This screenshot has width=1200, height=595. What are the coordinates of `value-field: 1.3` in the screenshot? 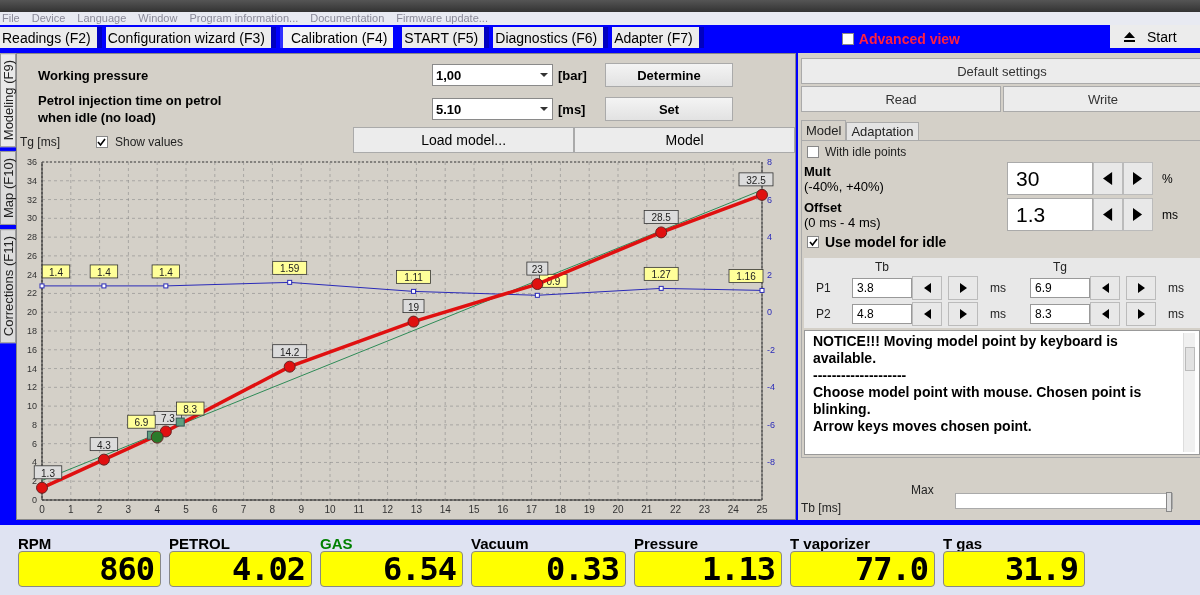 It's located at (1050, 214).